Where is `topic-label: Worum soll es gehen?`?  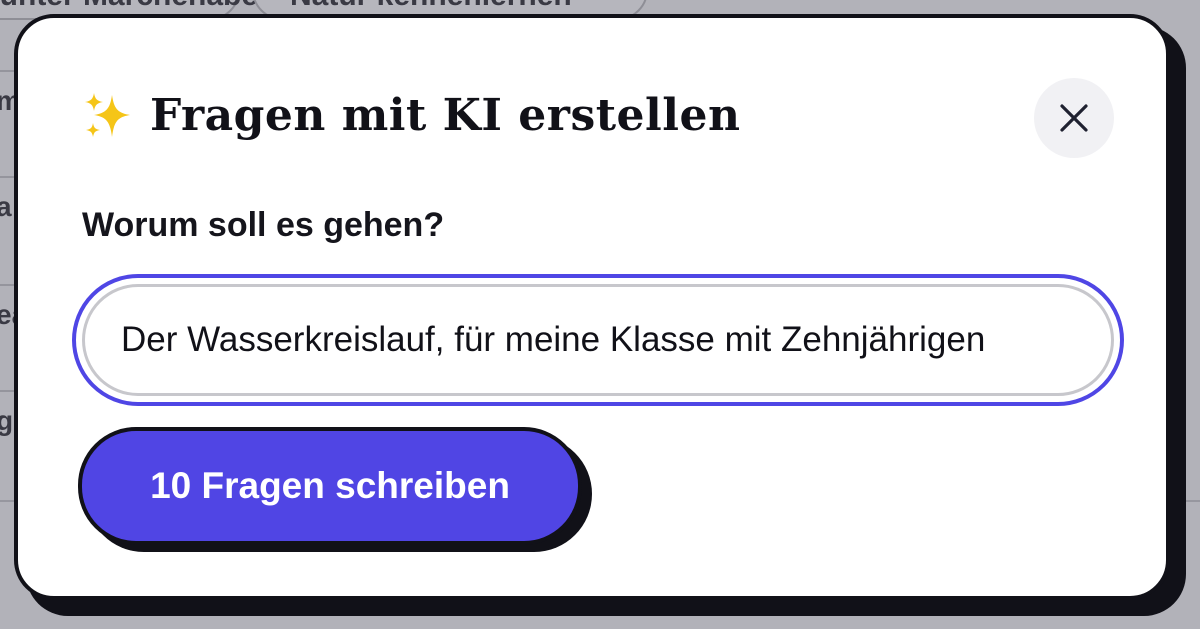
topic-label: Worum soll es gehen? is located at coordinates (263, 225).